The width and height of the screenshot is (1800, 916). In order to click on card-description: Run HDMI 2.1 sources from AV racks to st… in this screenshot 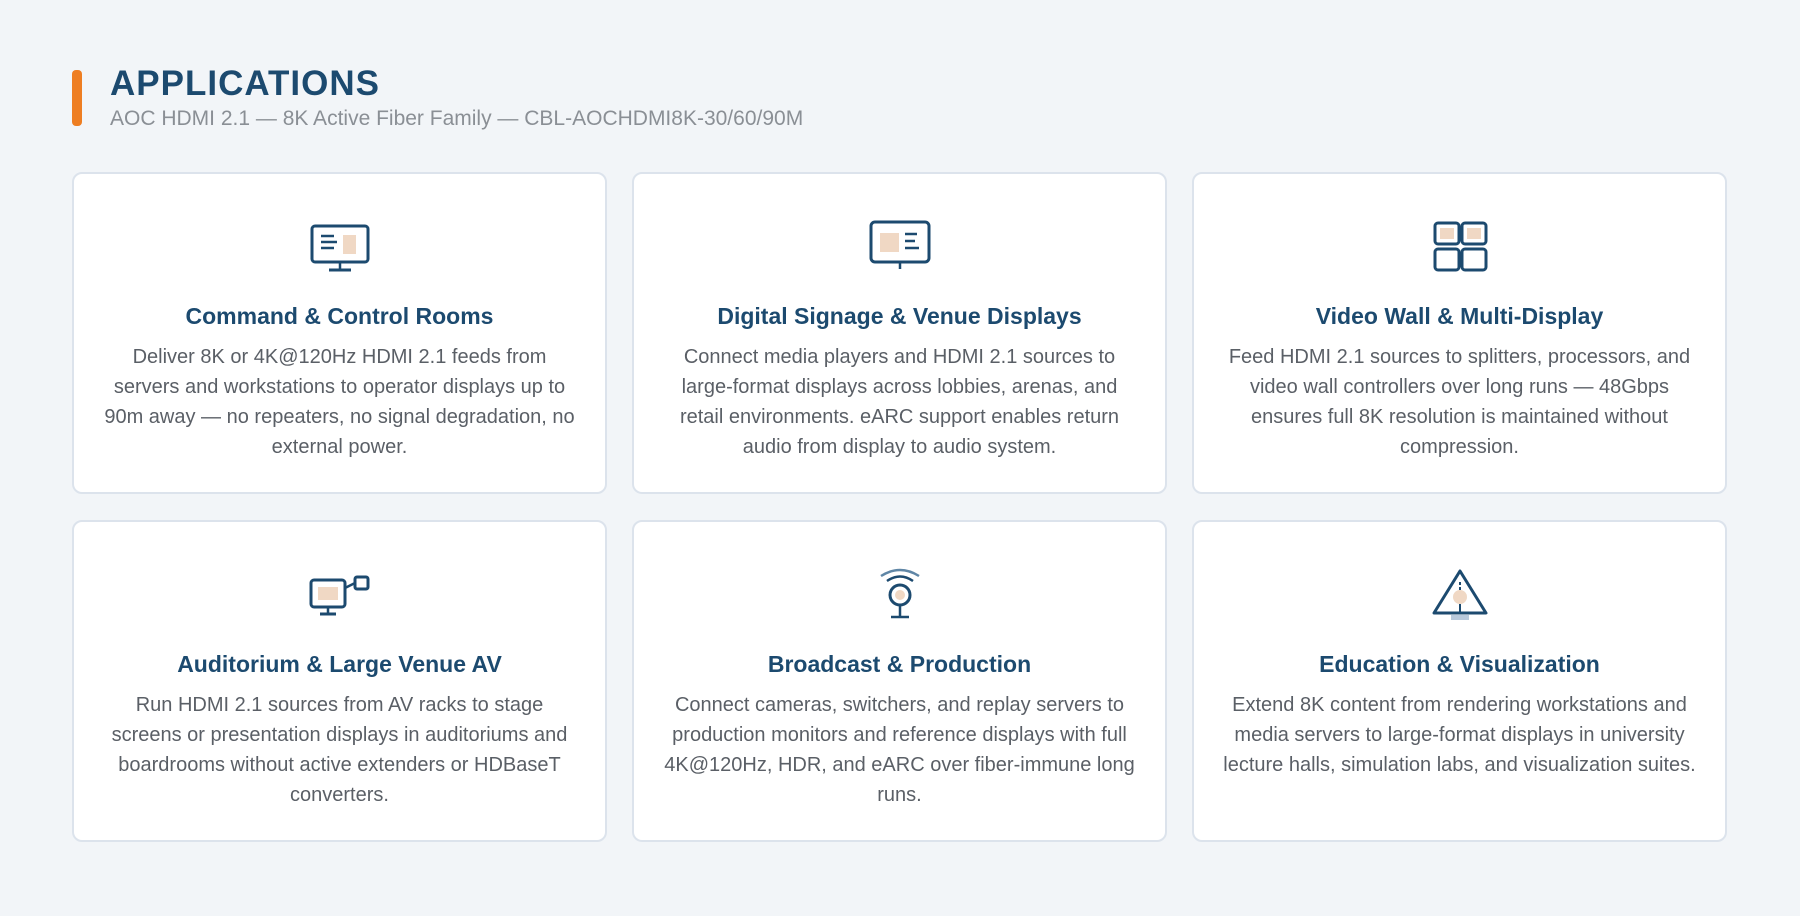, I will do `click(339, 750)`.